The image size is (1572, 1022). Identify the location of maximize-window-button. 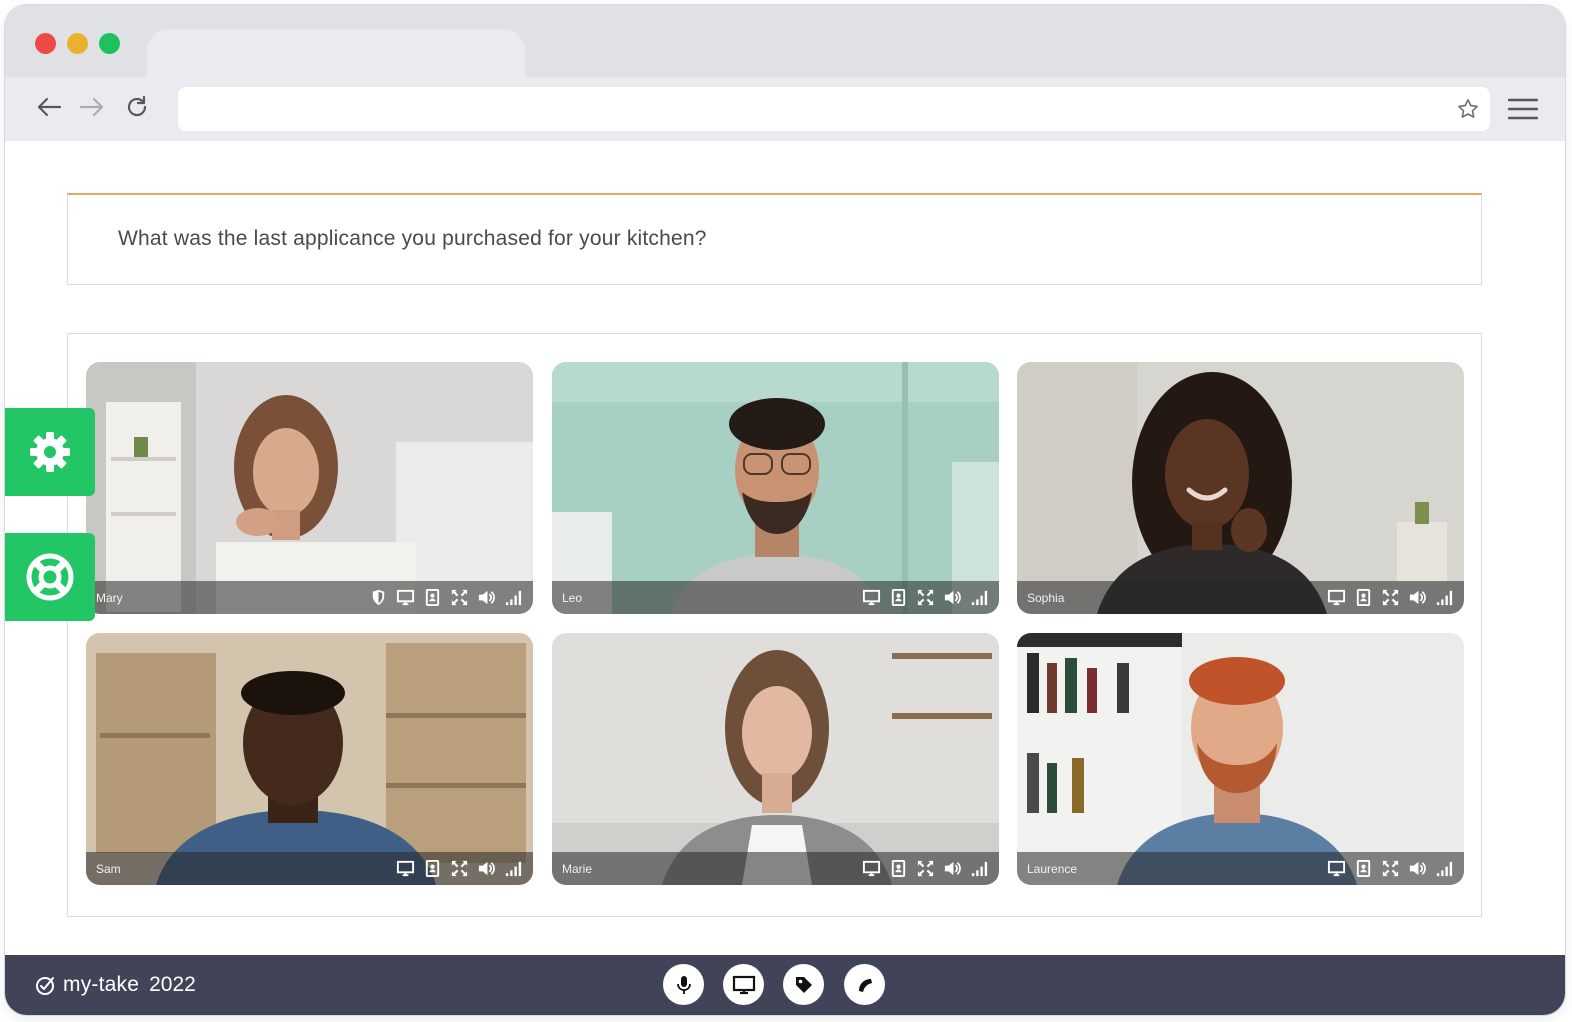
(109, 43).